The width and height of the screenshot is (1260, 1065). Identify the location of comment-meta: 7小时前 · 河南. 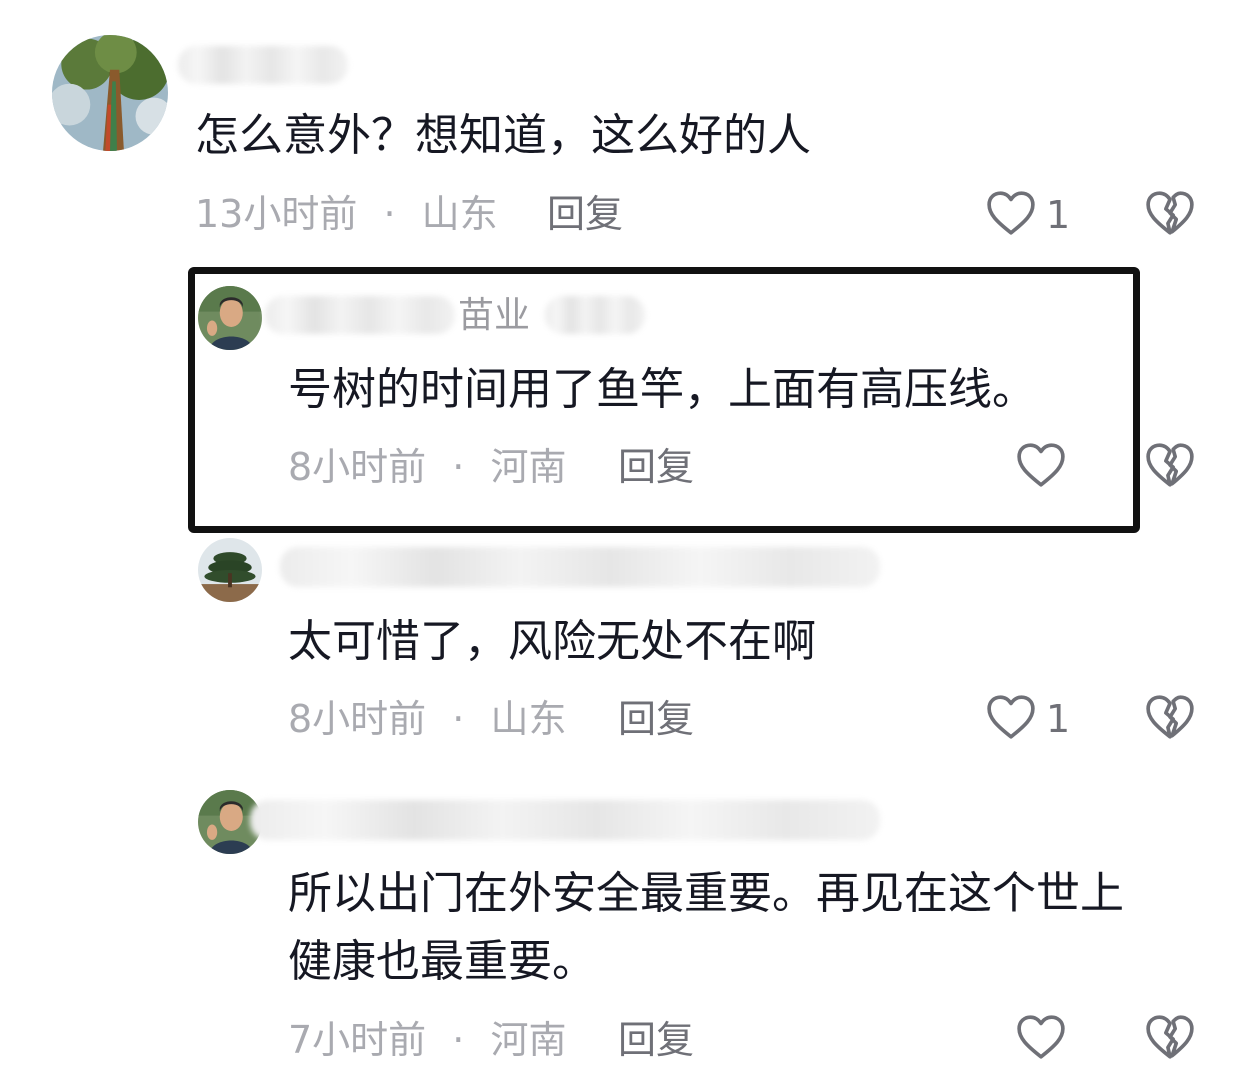
(427, 1040).